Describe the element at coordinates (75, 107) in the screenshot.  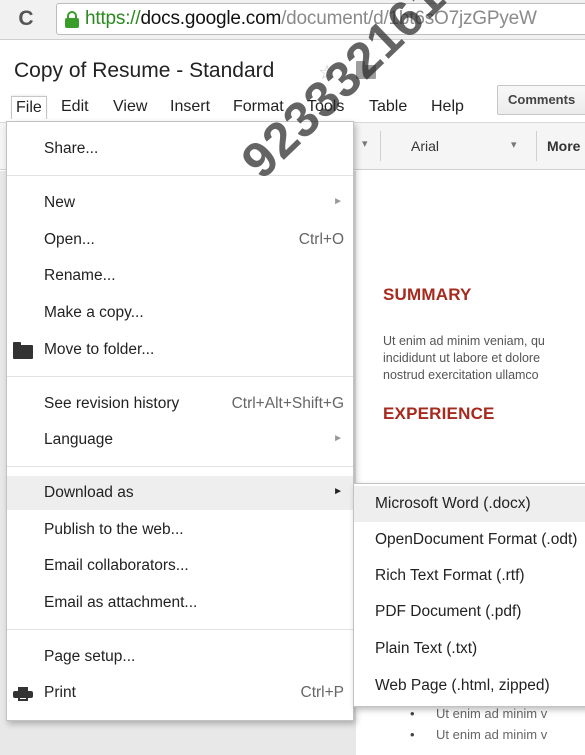
I see `menu-edit: Edit` at that location.